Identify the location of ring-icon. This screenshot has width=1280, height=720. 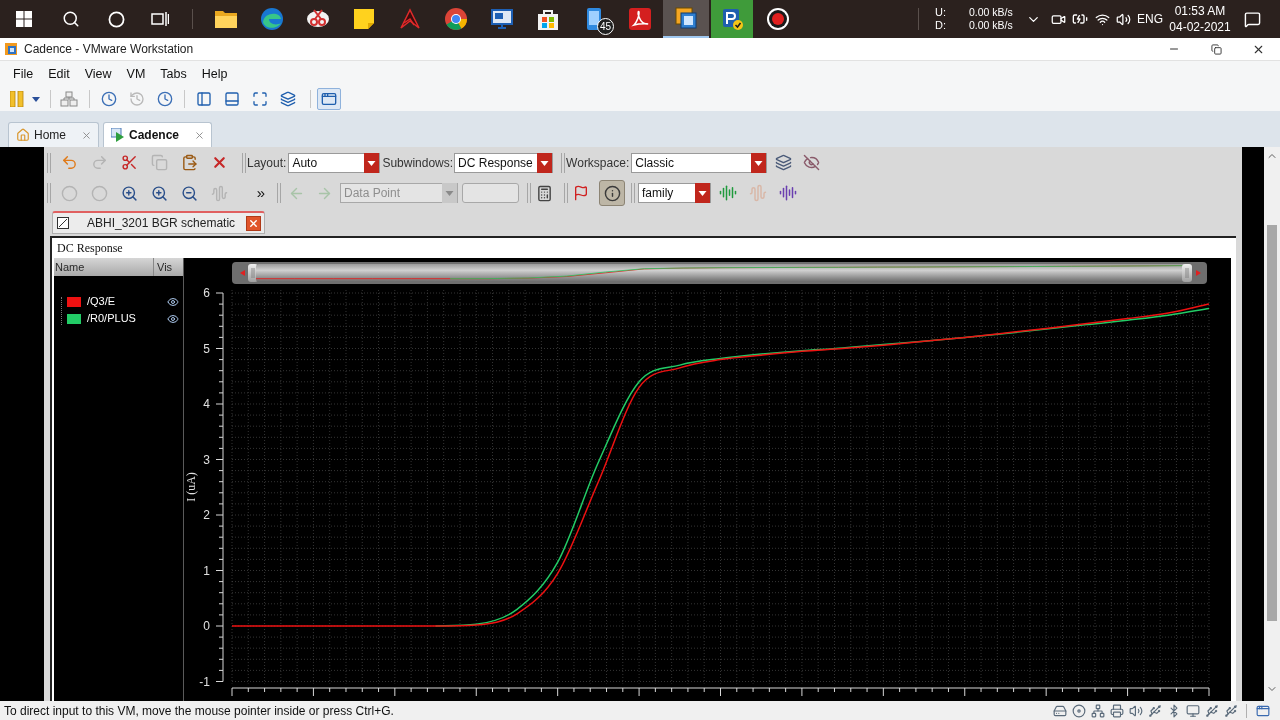
(116, 19).